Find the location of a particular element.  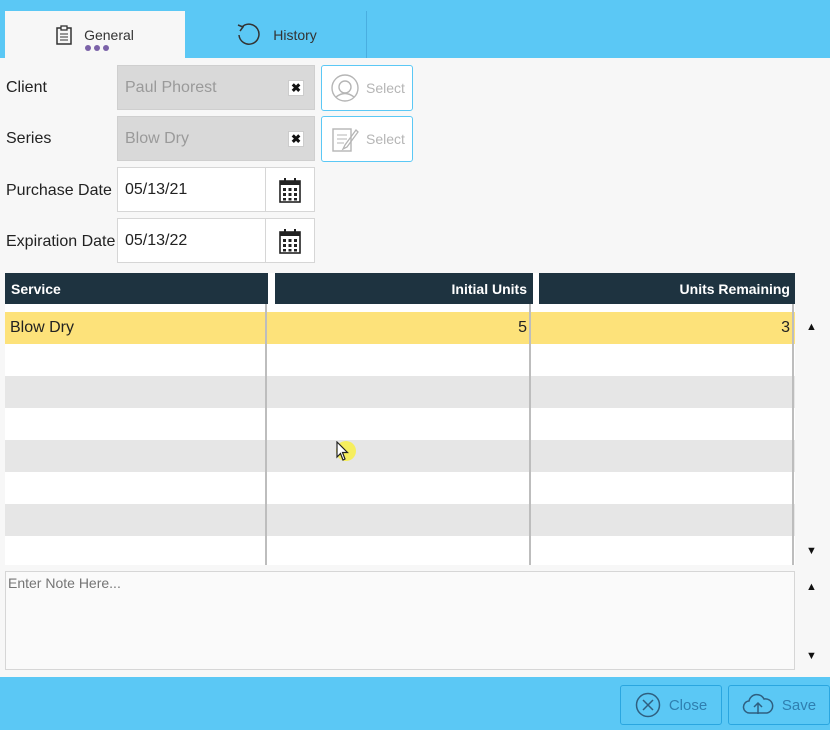

close-circle-icon is located at coordinates (648, 705).